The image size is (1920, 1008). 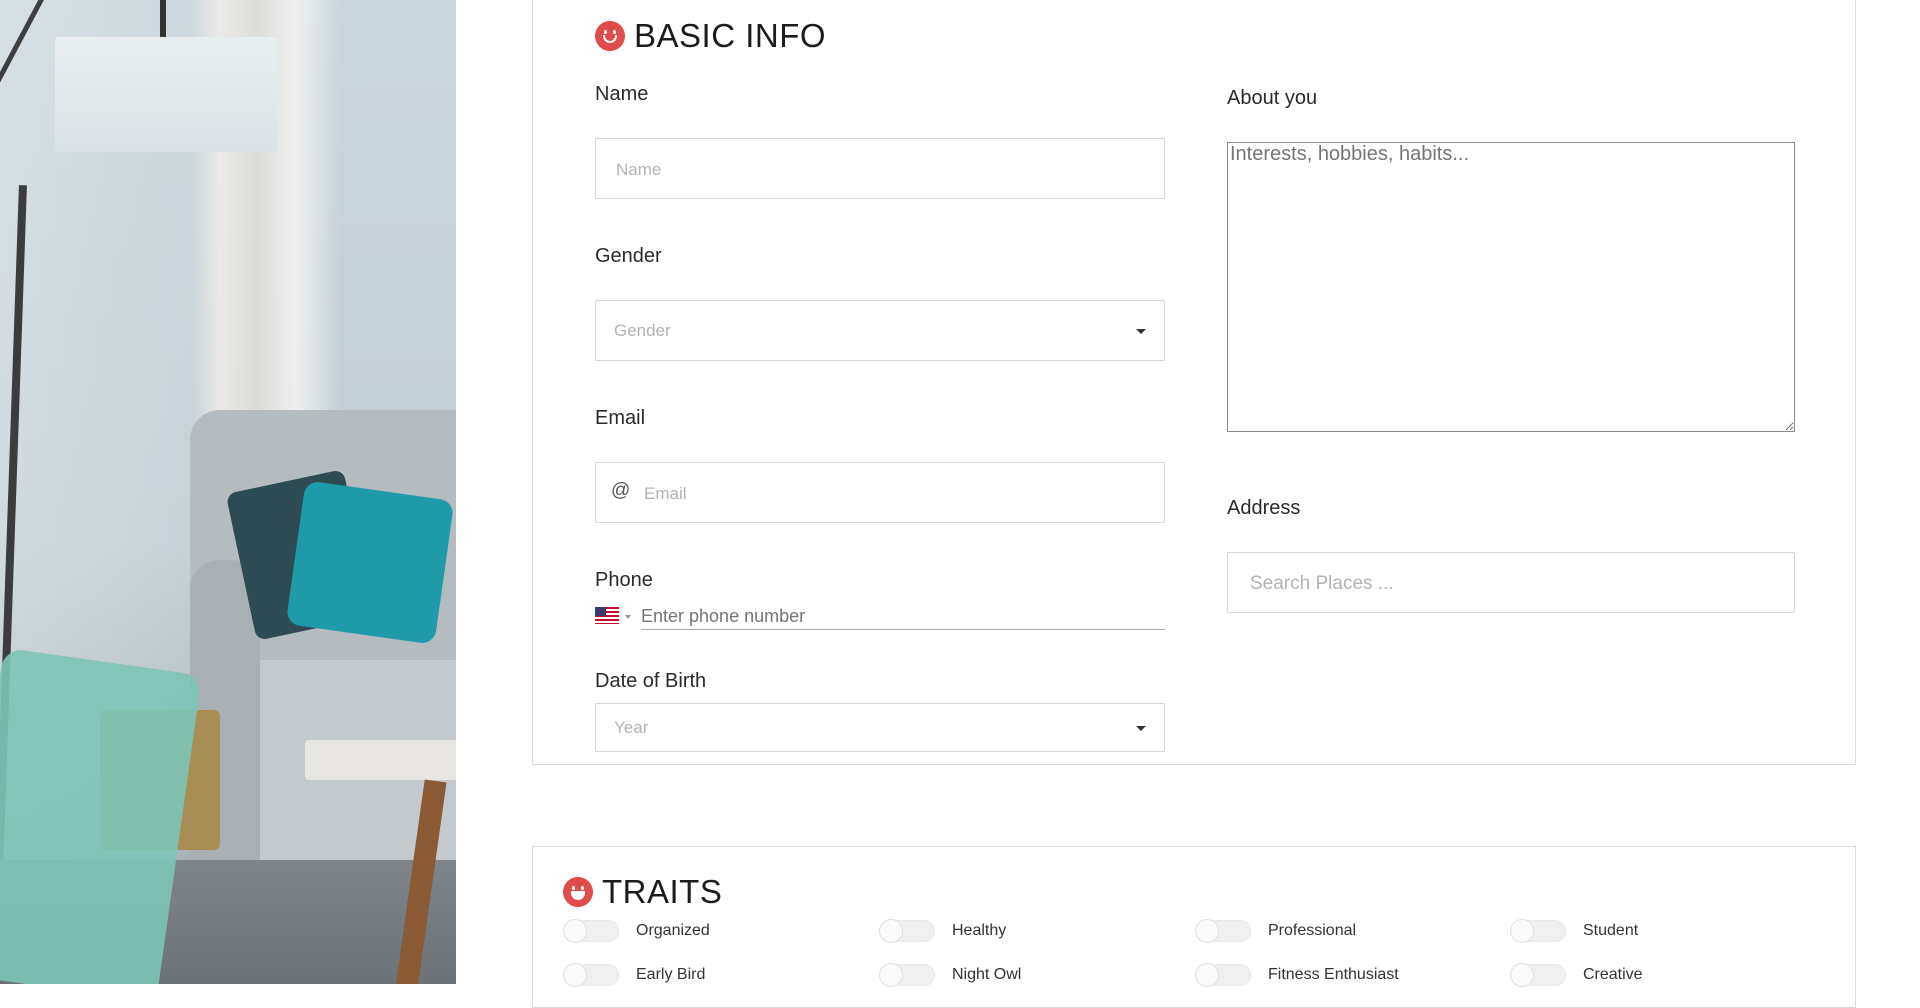 What do you see at coordinates (631, 727) in the screenshot?
I see `year-placeholder: Year` at bounding box center [631, 727].